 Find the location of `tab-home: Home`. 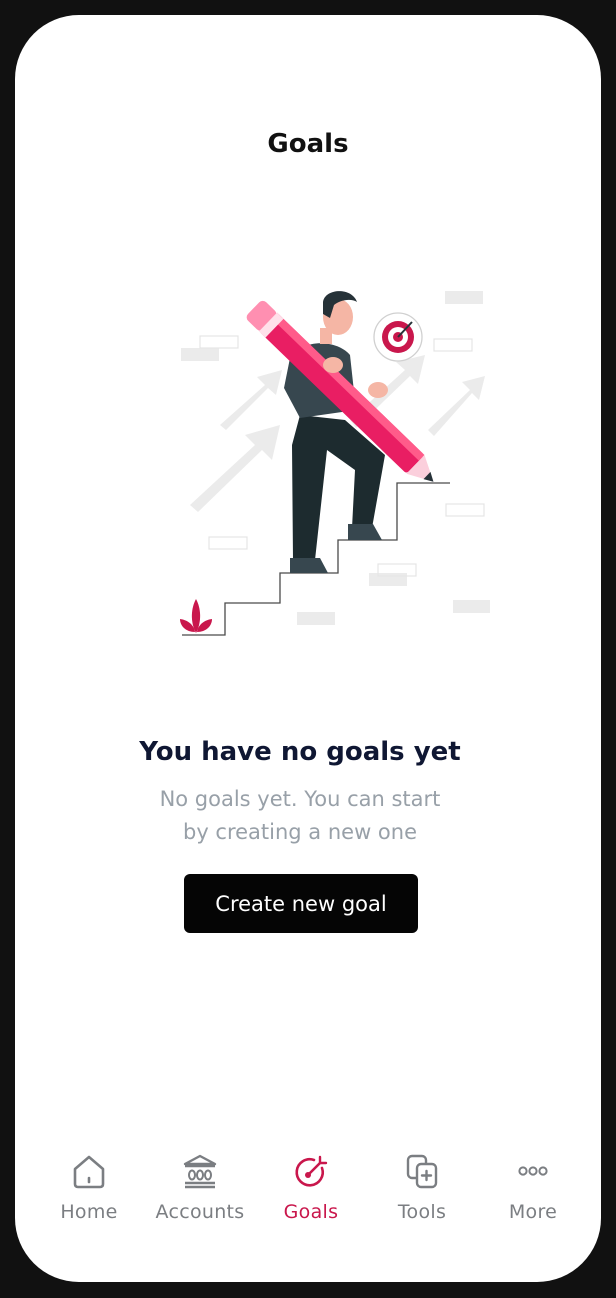

tab-home: Home is located at coordinates (89, 1187).